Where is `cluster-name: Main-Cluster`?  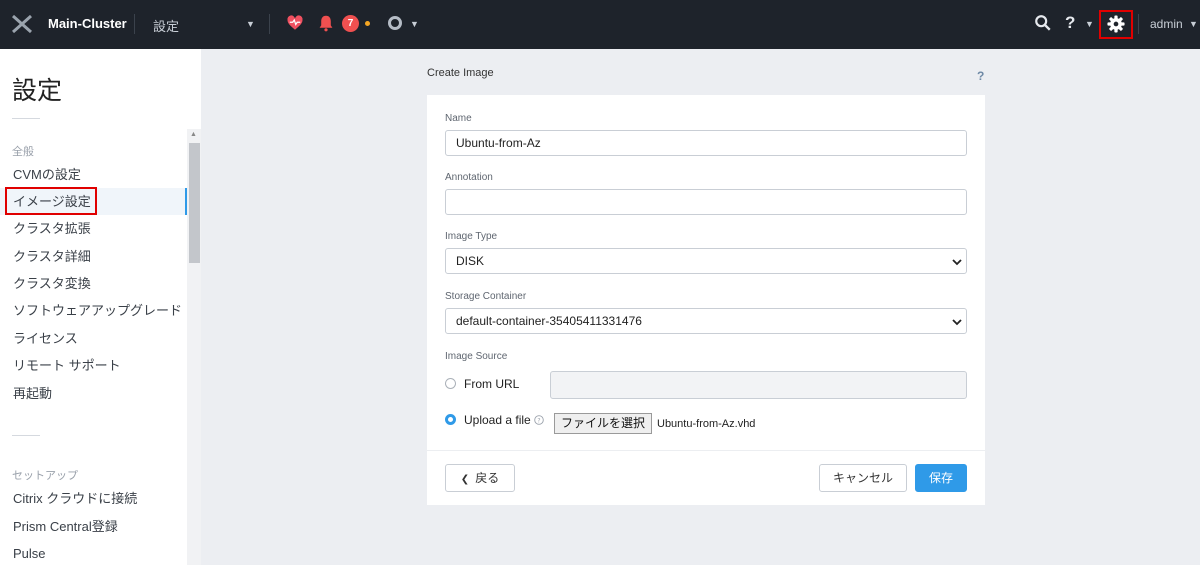
cluster-name: Main-Cluster is located at coordinates (87, 23).